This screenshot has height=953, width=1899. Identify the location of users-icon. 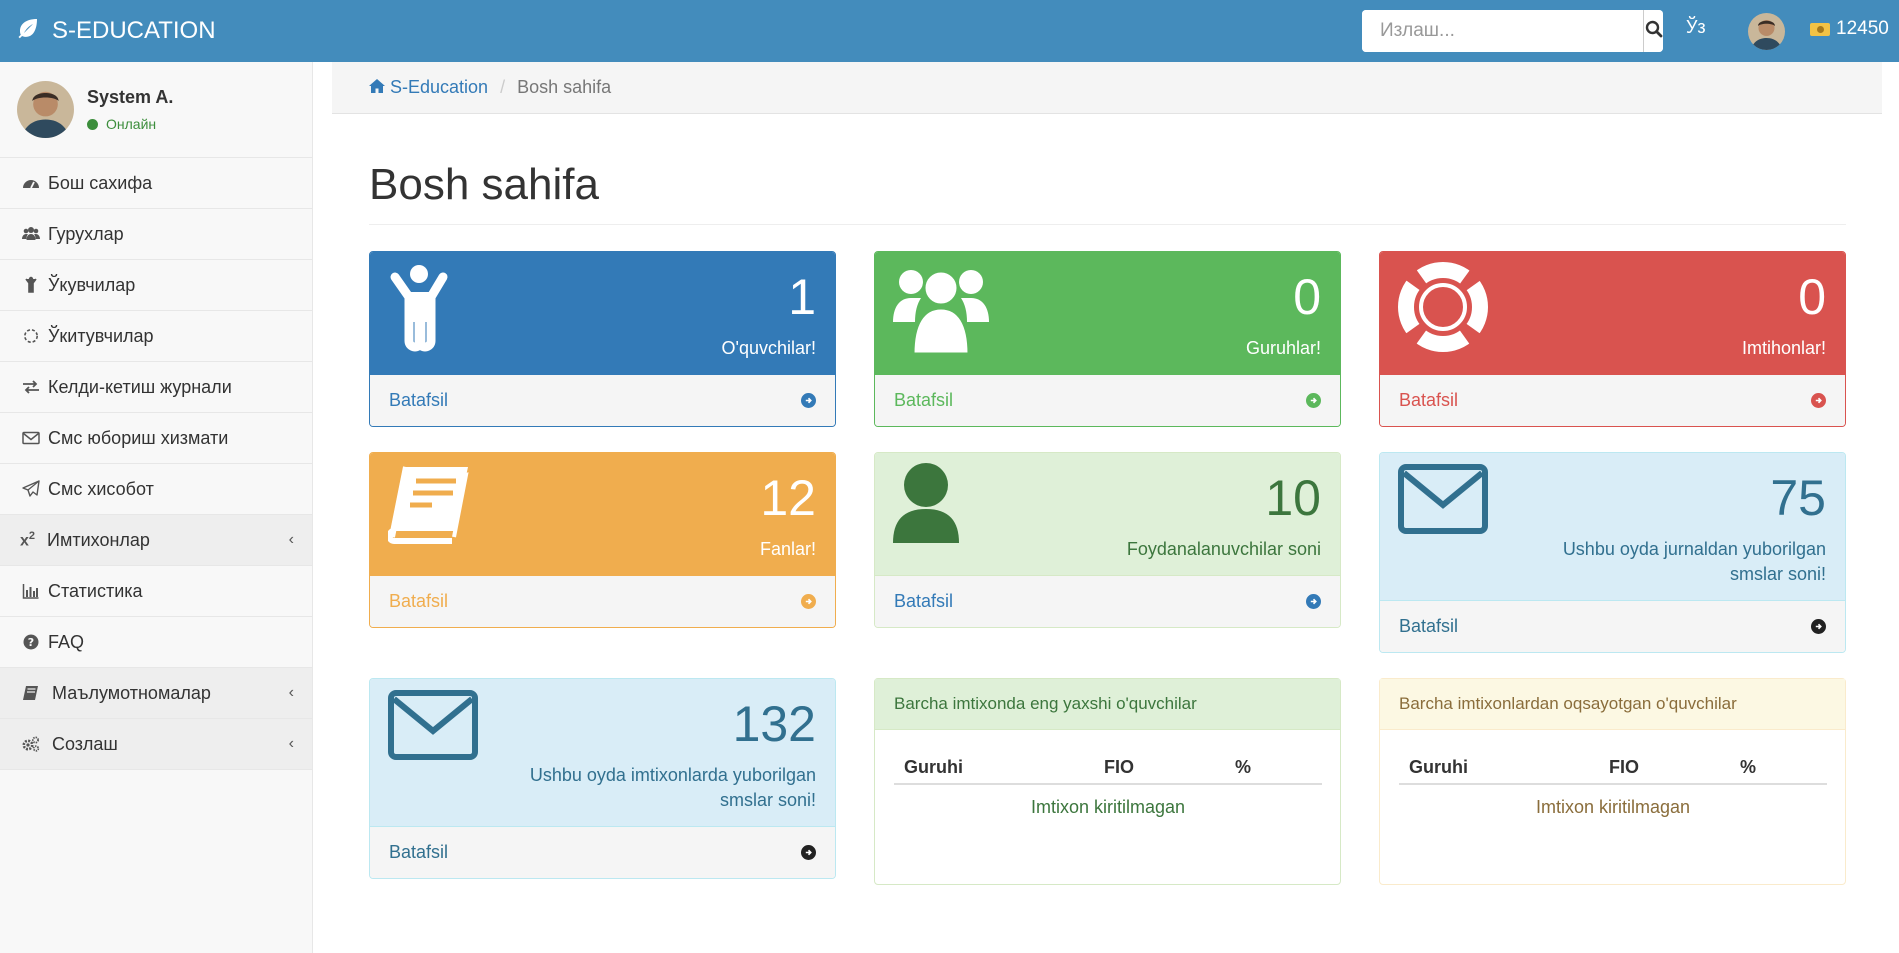
(941, 310).